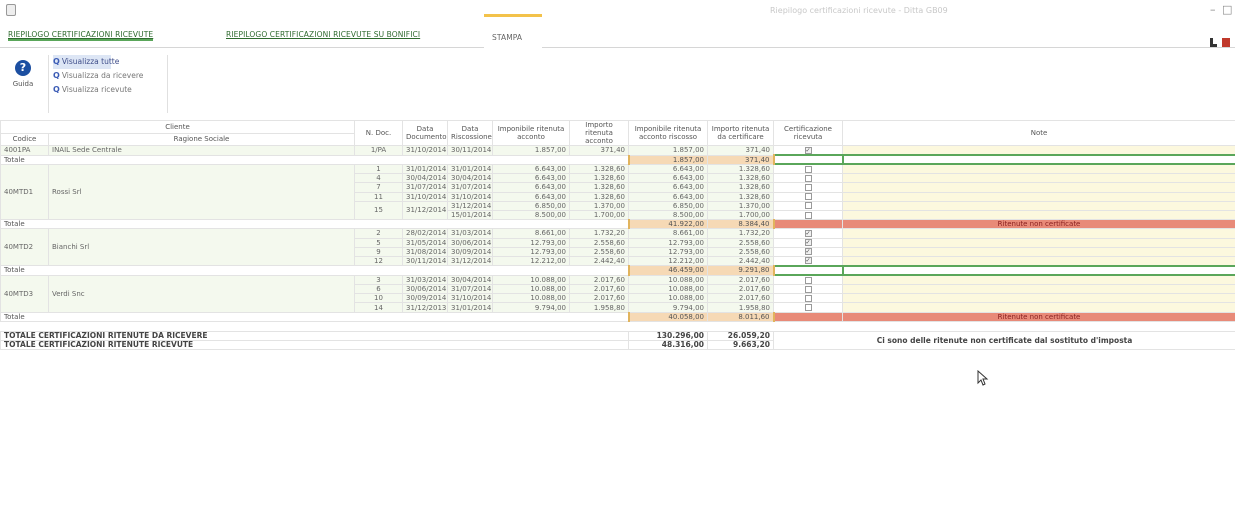 The image size is (1235, 513). What do you see at coordinates (741, 251) in the screenshot?
I see `cell-importo-certificare: 2.558,60` at bounding box center [741, 251].